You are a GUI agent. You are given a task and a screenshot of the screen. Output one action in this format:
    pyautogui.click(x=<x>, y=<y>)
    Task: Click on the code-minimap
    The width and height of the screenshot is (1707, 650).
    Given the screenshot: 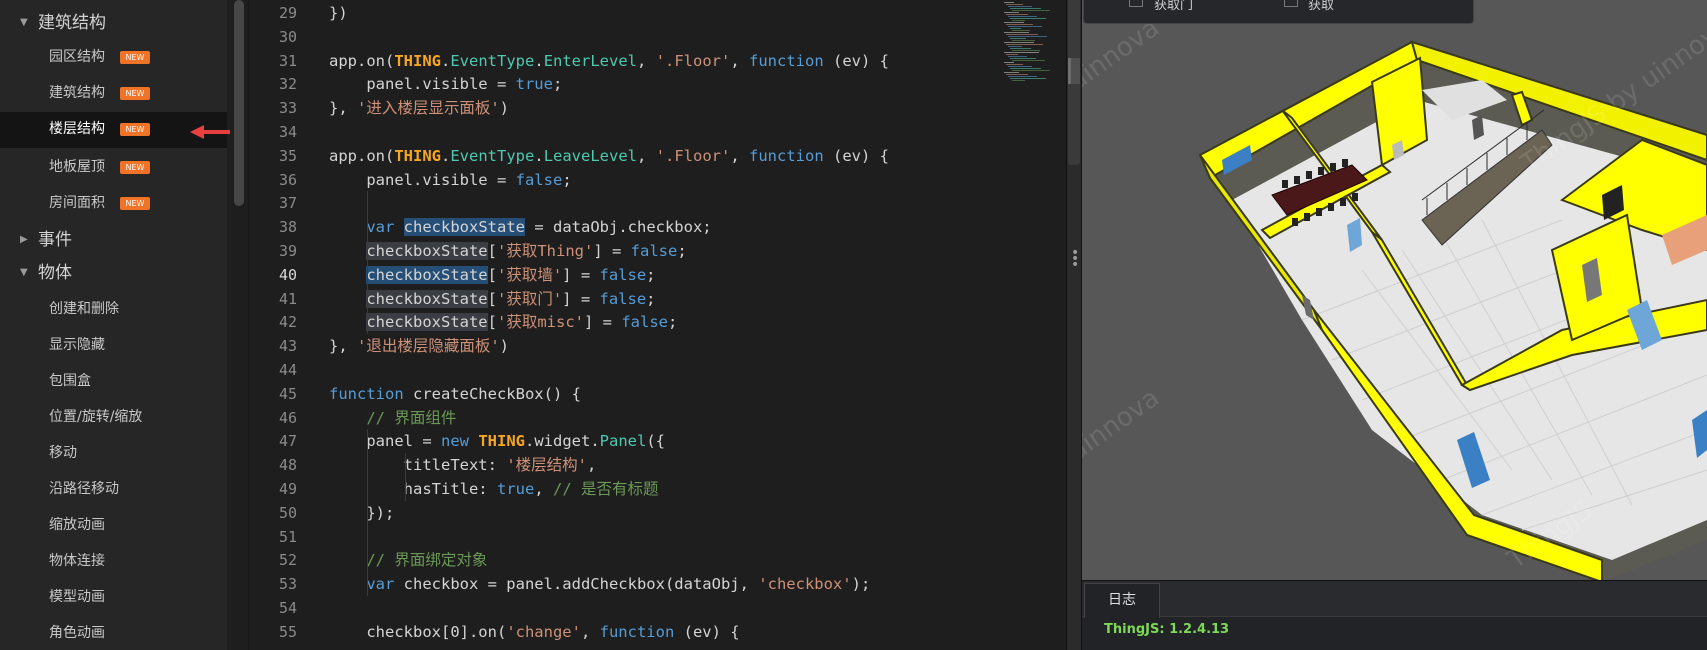 What is the action you would take?
    pyautogui.click(x=1031, y=45)
    